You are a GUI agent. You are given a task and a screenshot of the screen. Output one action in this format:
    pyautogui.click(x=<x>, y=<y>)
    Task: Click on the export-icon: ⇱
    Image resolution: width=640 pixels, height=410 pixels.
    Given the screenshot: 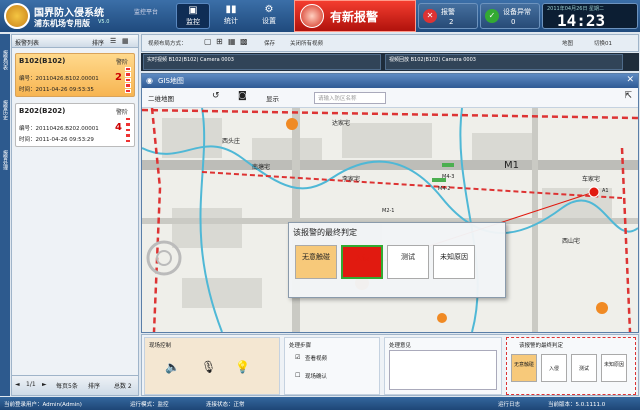 What is the action you would take?
    pyautogui.click(x=628, y=96)
    